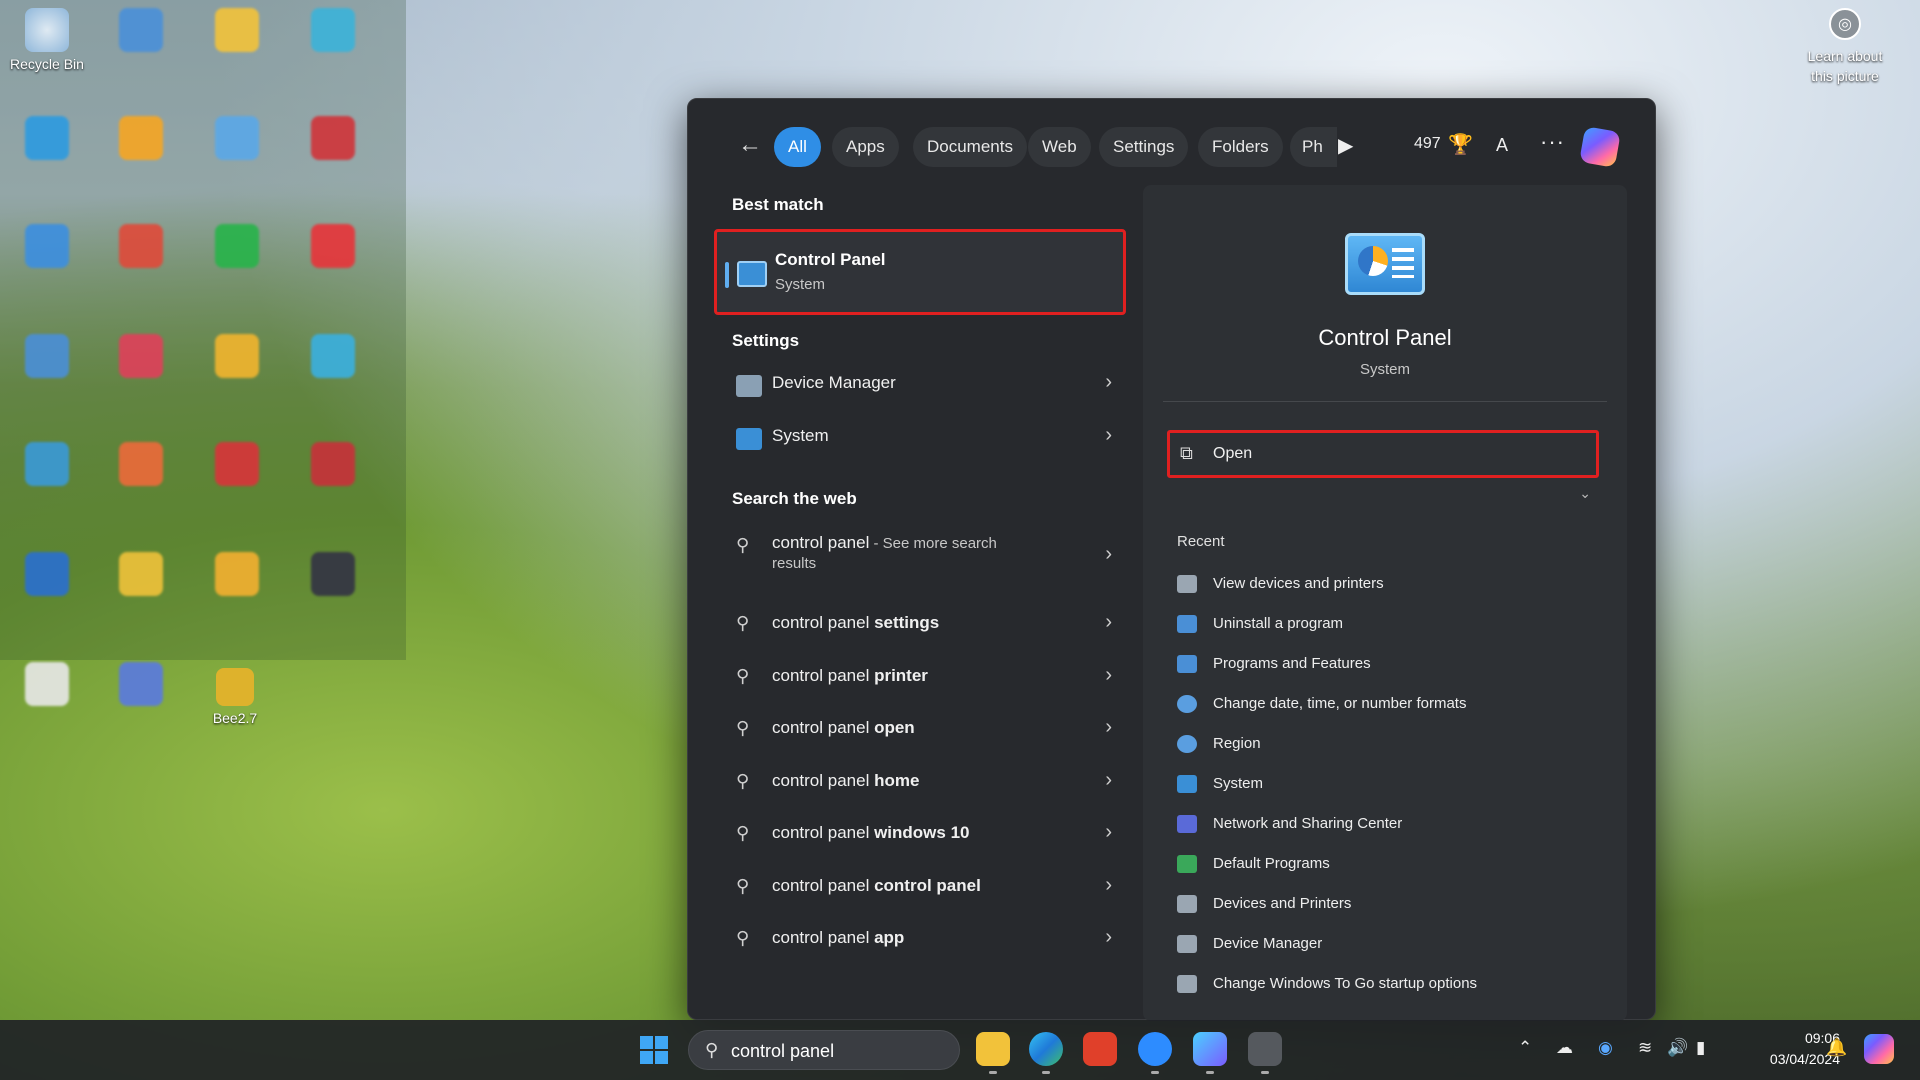 The height and width of the screenshot is (1080, 1920). I want to click on web-result-text: control panel open, so click(843, 728).